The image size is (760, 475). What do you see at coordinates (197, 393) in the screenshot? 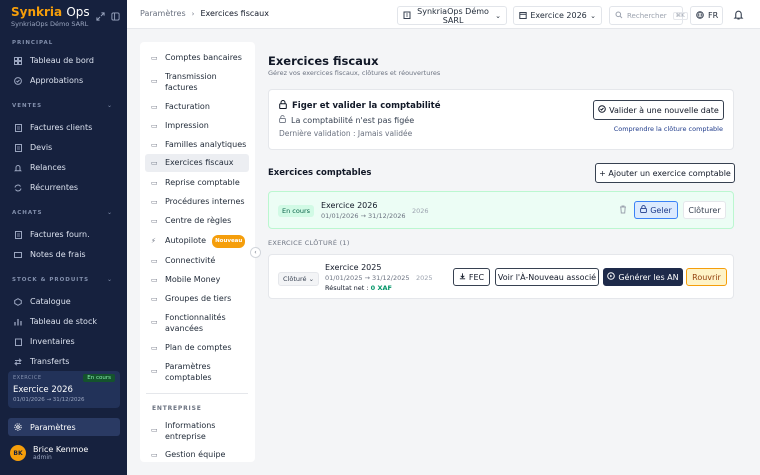
I see `divider` at bounding box center [197, 393].